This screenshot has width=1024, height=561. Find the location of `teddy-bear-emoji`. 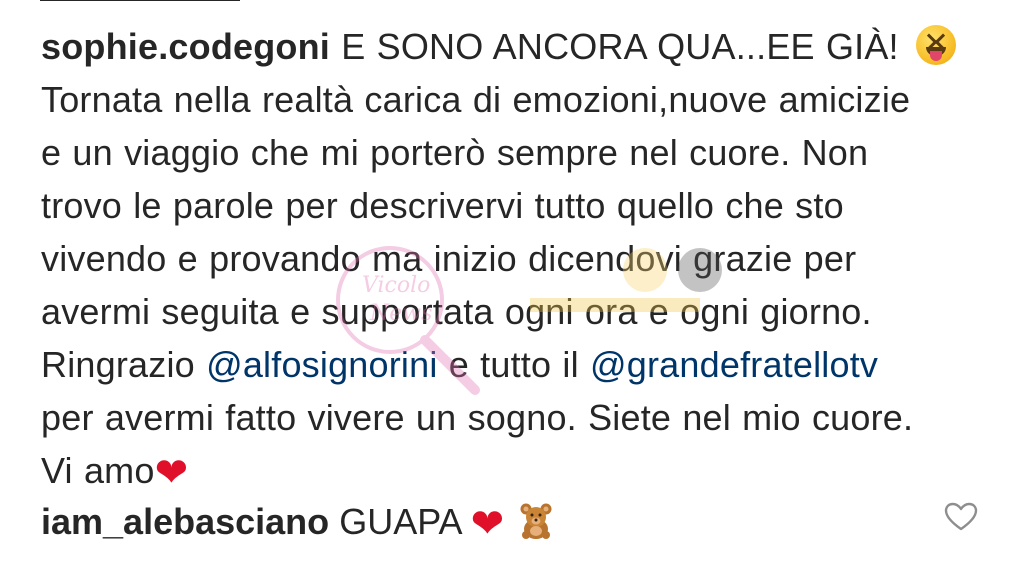

teddy-bear-emoji is located at coordinates (536, 521).